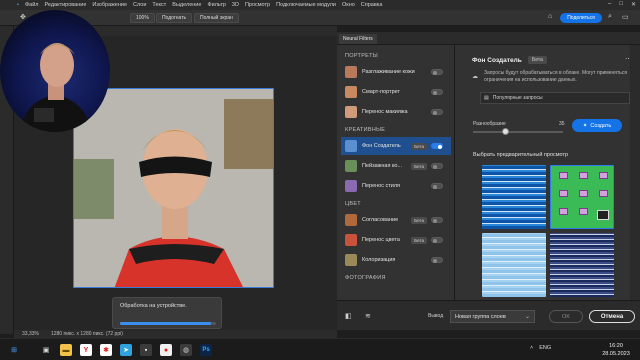  Describe the element at coordinates (216, 5) in the screenshot. I see `menu-item: Фильтр` at that location.